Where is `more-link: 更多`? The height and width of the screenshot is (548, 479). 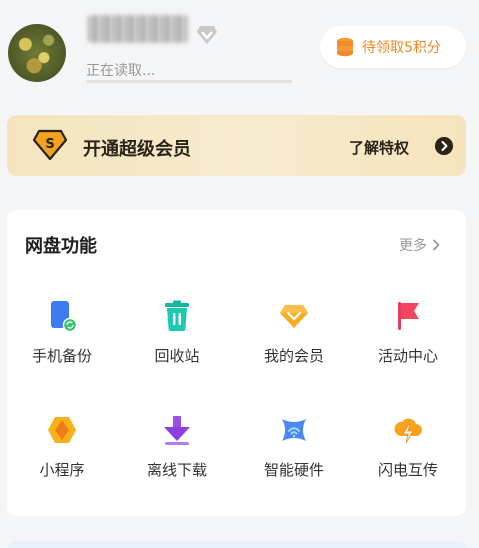 more-link: 更多 is located at coordinates (420, 245).